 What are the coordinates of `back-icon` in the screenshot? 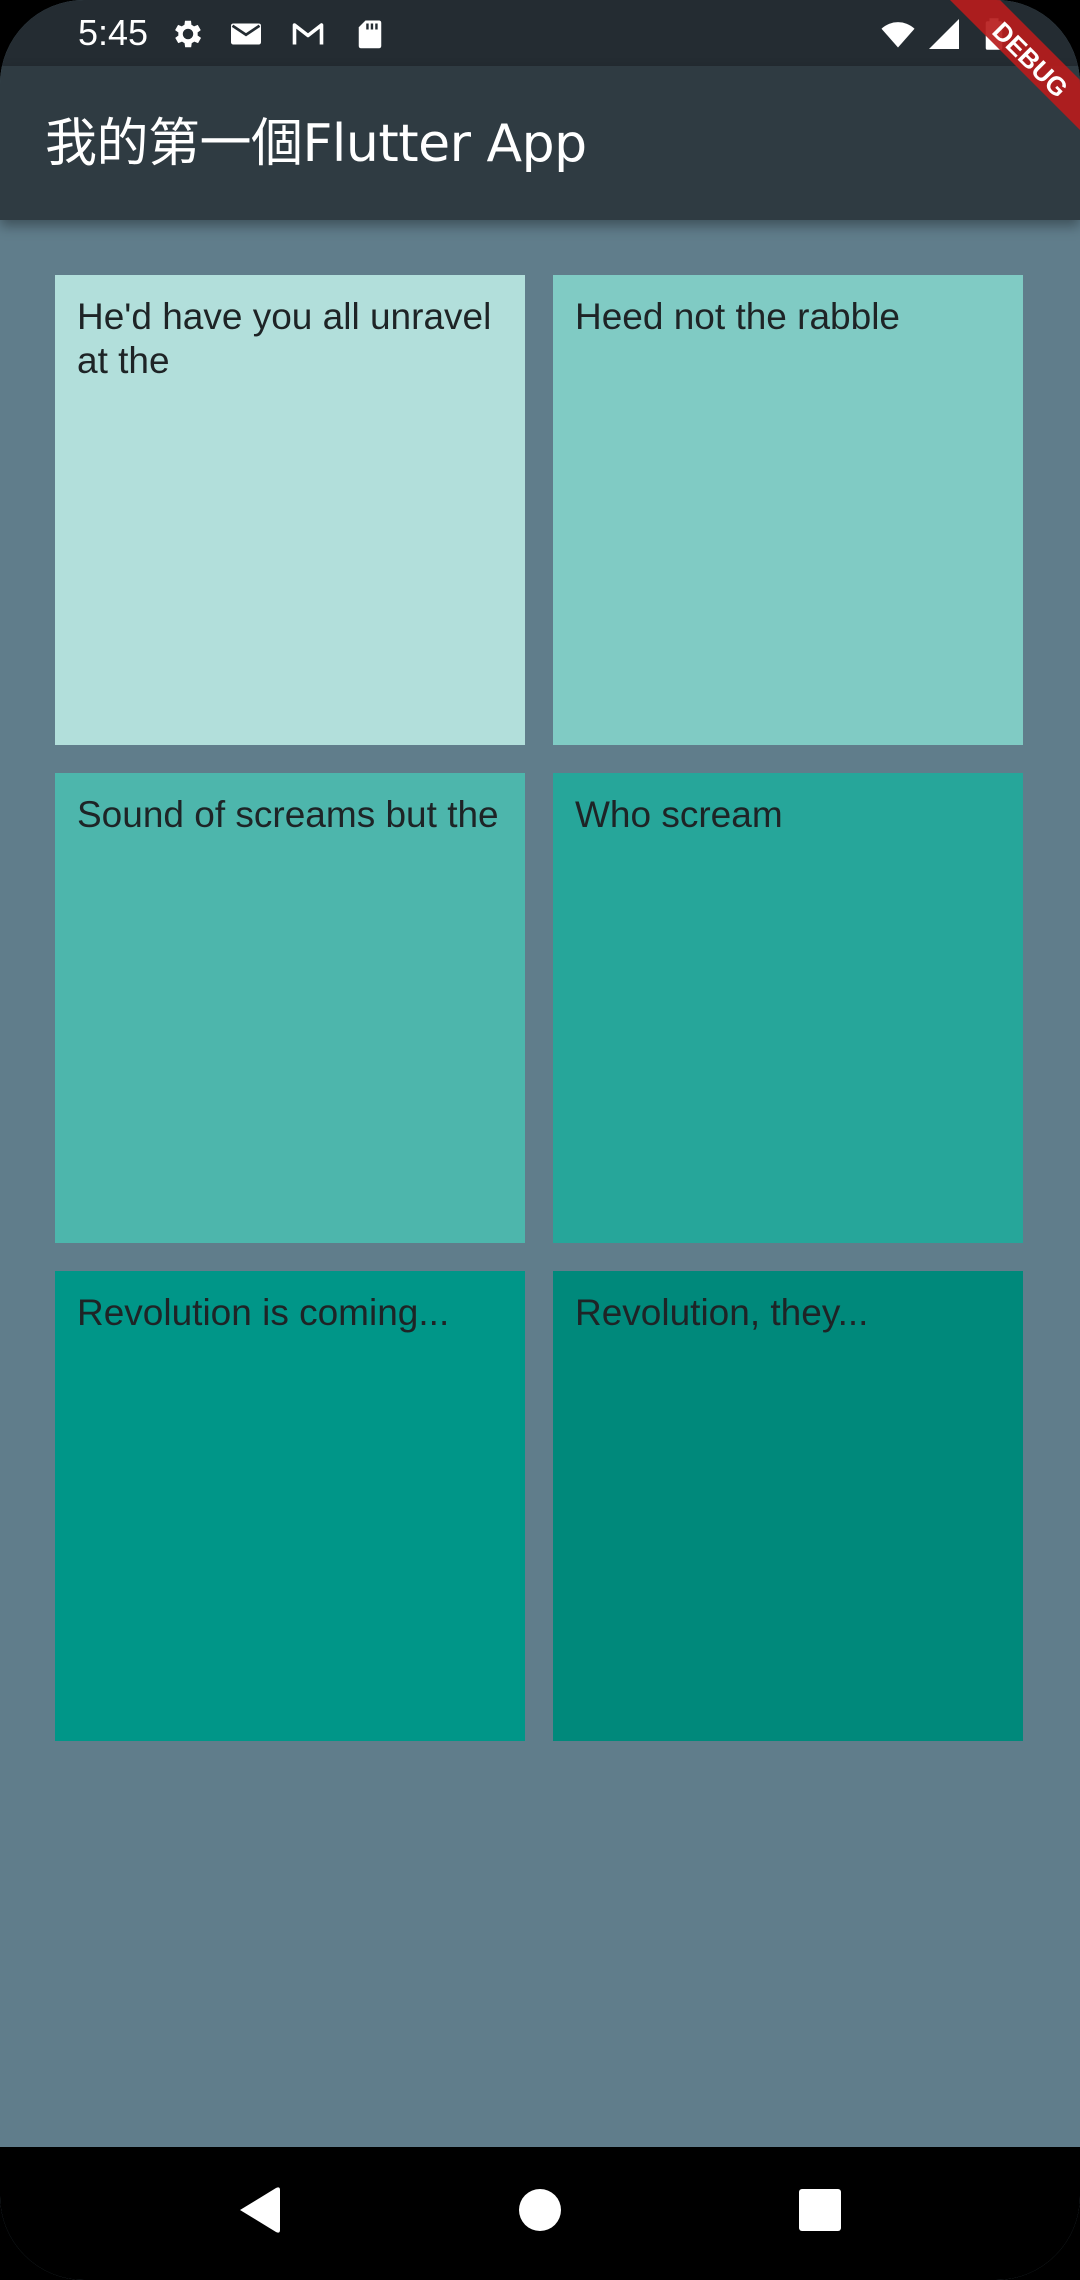 It's located at (260, 2210).